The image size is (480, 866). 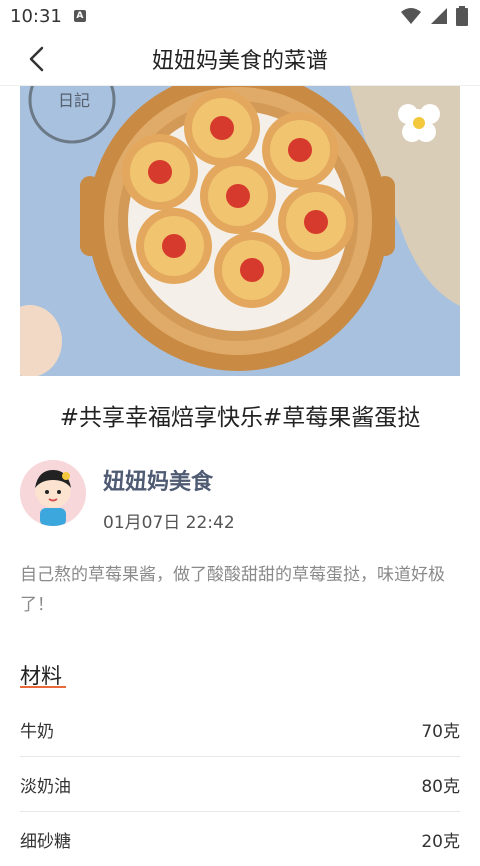 What do you see at coordinates (440, 786) in the screenshot?
I see `ingredient-amount: 80克` at bounding box center [440, 786].